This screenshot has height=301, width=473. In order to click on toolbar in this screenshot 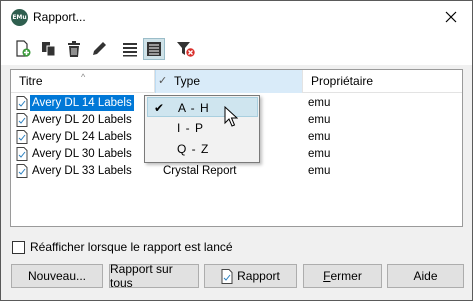, I will do `click(236, 49)`.